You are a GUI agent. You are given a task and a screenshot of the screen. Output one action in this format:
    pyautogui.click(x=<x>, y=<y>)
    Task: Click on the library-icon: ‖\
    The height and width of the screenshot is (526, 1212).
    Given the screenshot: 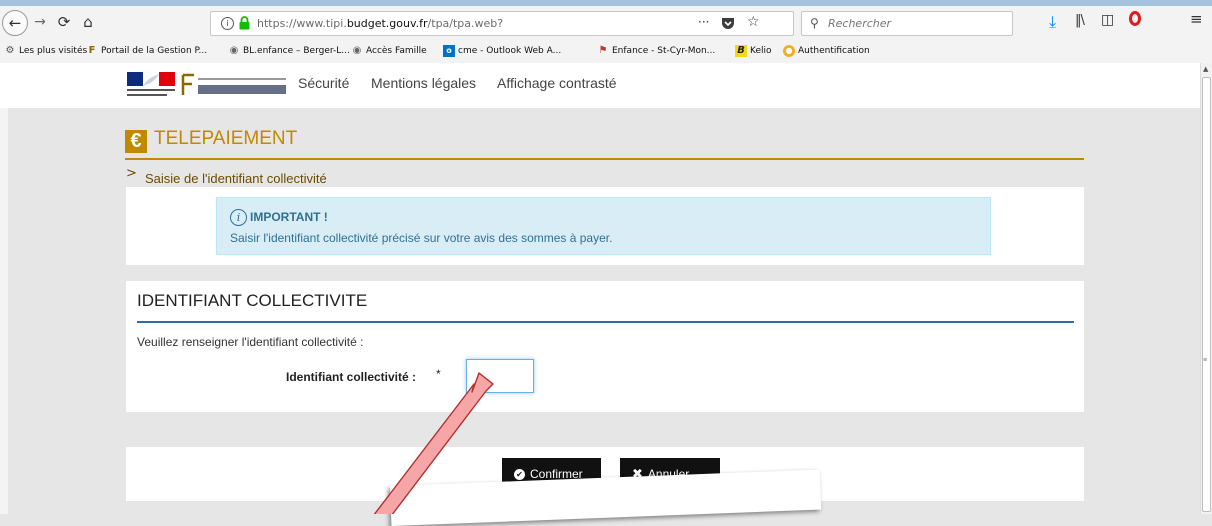 What is the action you would take?
    pyautogui.click(x=1080, y=20)
    